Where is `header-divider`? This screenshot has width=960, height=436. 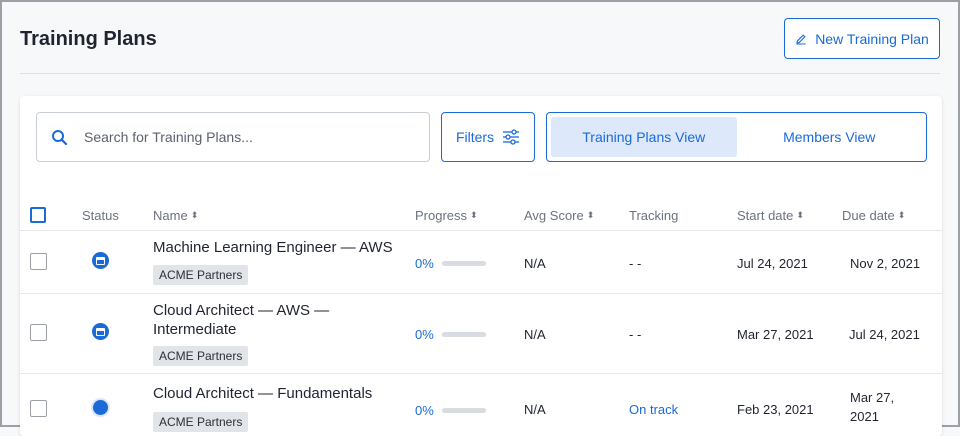 header-divider is located at coordinates (480, 73).